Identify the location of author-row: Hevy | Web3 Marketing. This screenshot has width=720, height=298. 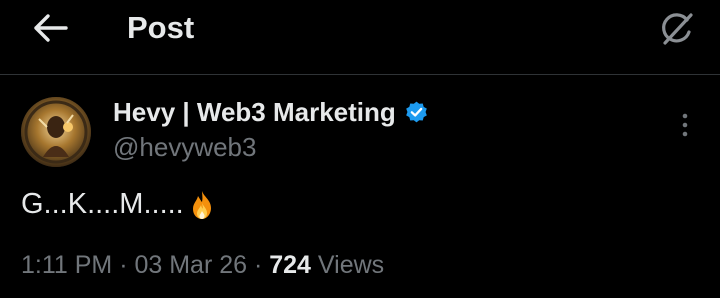
(271, 112).